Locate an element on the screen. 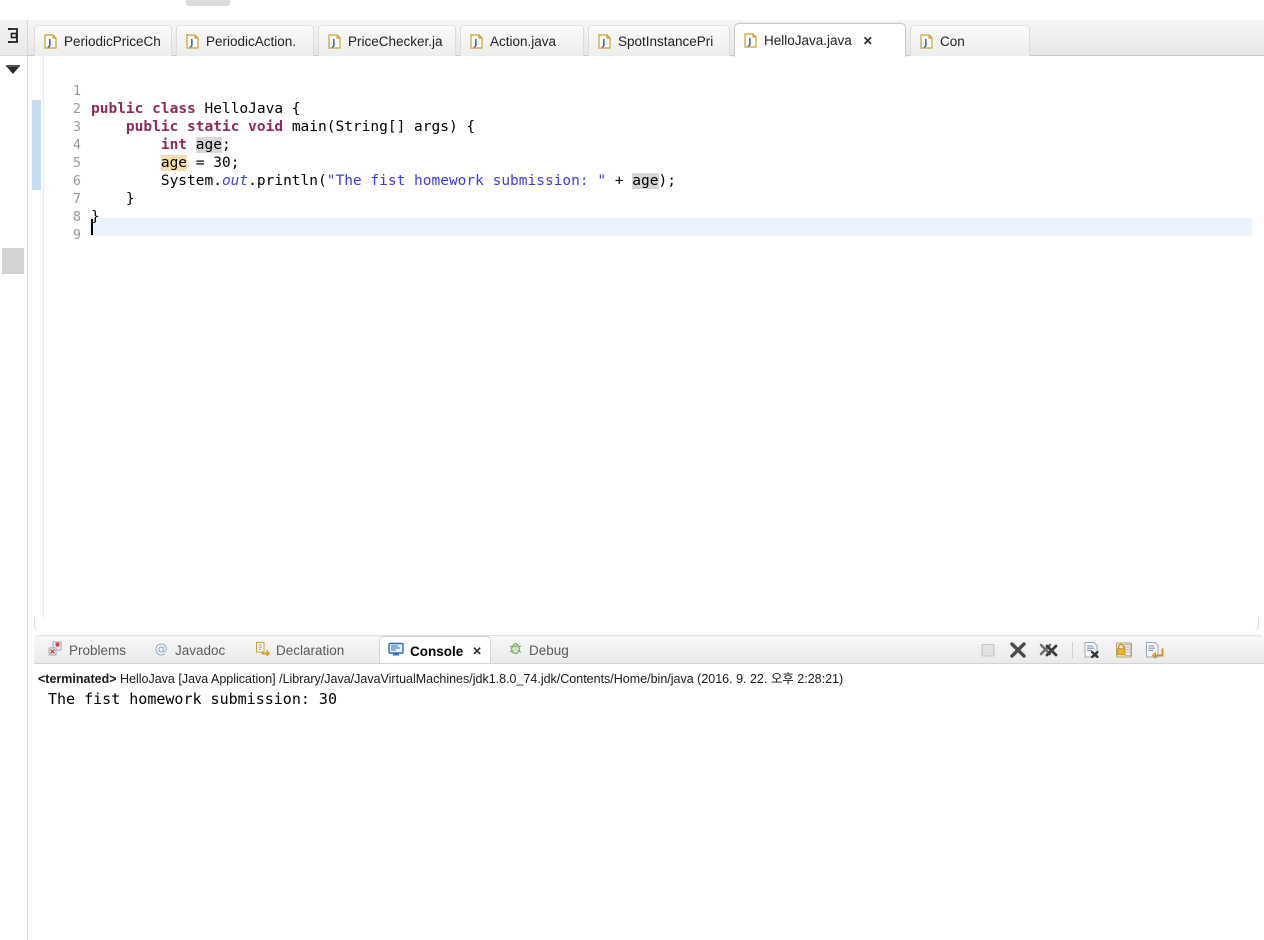  debug-bug-icon is located at coordinates (515, 650).